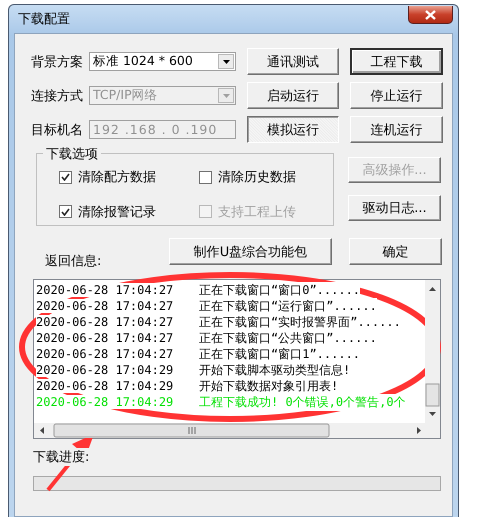  Describe the element at coordinates (57, 96) in the screenshot. I see `field-label: 连接方式` at that location.